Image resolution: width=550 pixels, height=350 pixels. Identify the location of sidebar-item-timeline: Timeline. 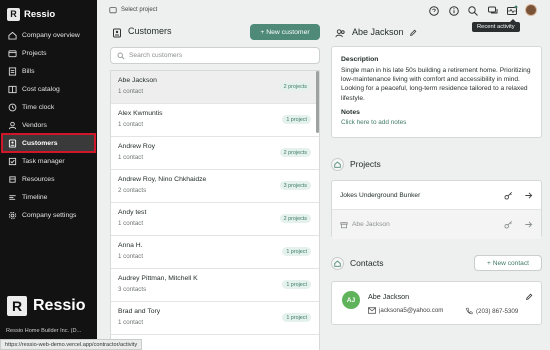
(48, 197).